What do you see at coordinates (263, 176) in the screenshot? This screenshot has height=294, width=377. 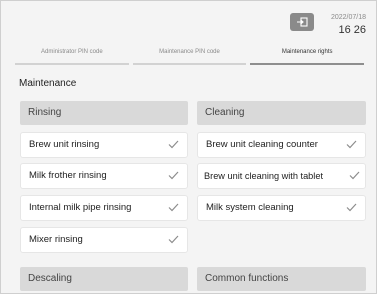 I see `item-label: Brew unit cleaning with tablet` at bounding box center [263, 176].